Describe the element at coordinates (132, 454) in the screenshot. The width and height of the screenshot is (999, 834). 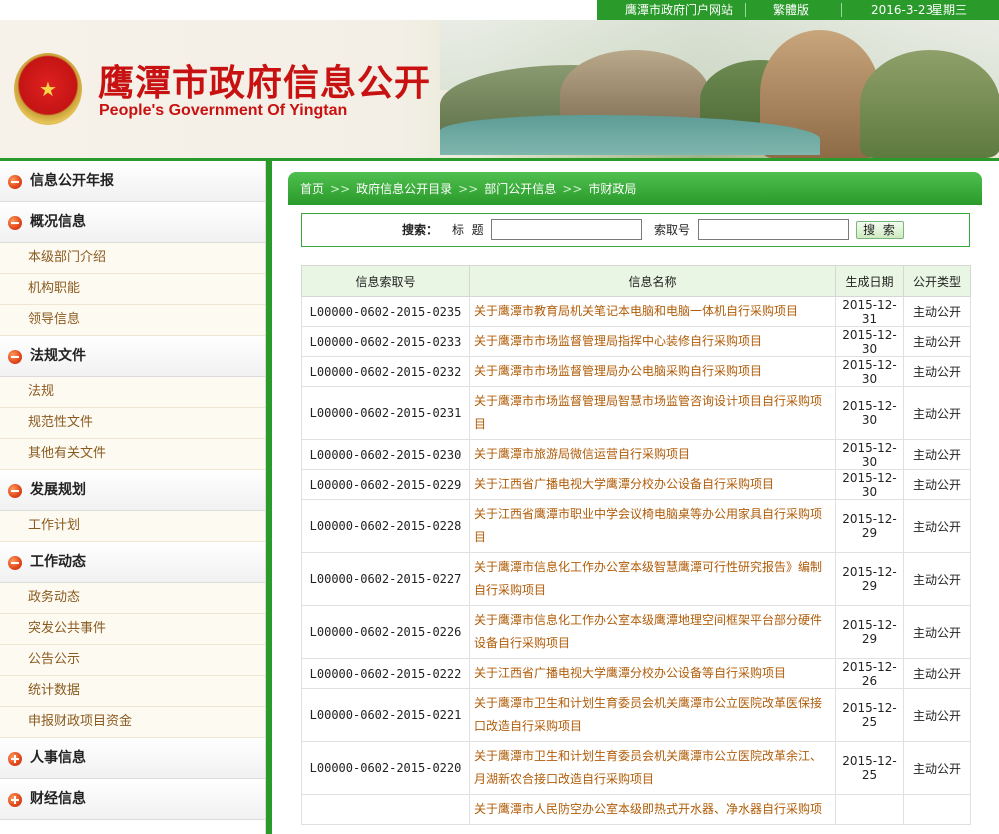
I see `sidebar-item: 其他有关文件` at that location.